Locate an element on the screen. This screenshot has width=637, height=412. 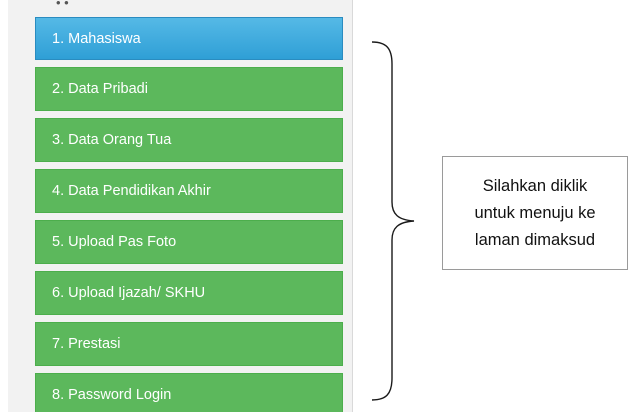
menu-item-label: 1. Mahasiswa is located at coordinates (96, 38).